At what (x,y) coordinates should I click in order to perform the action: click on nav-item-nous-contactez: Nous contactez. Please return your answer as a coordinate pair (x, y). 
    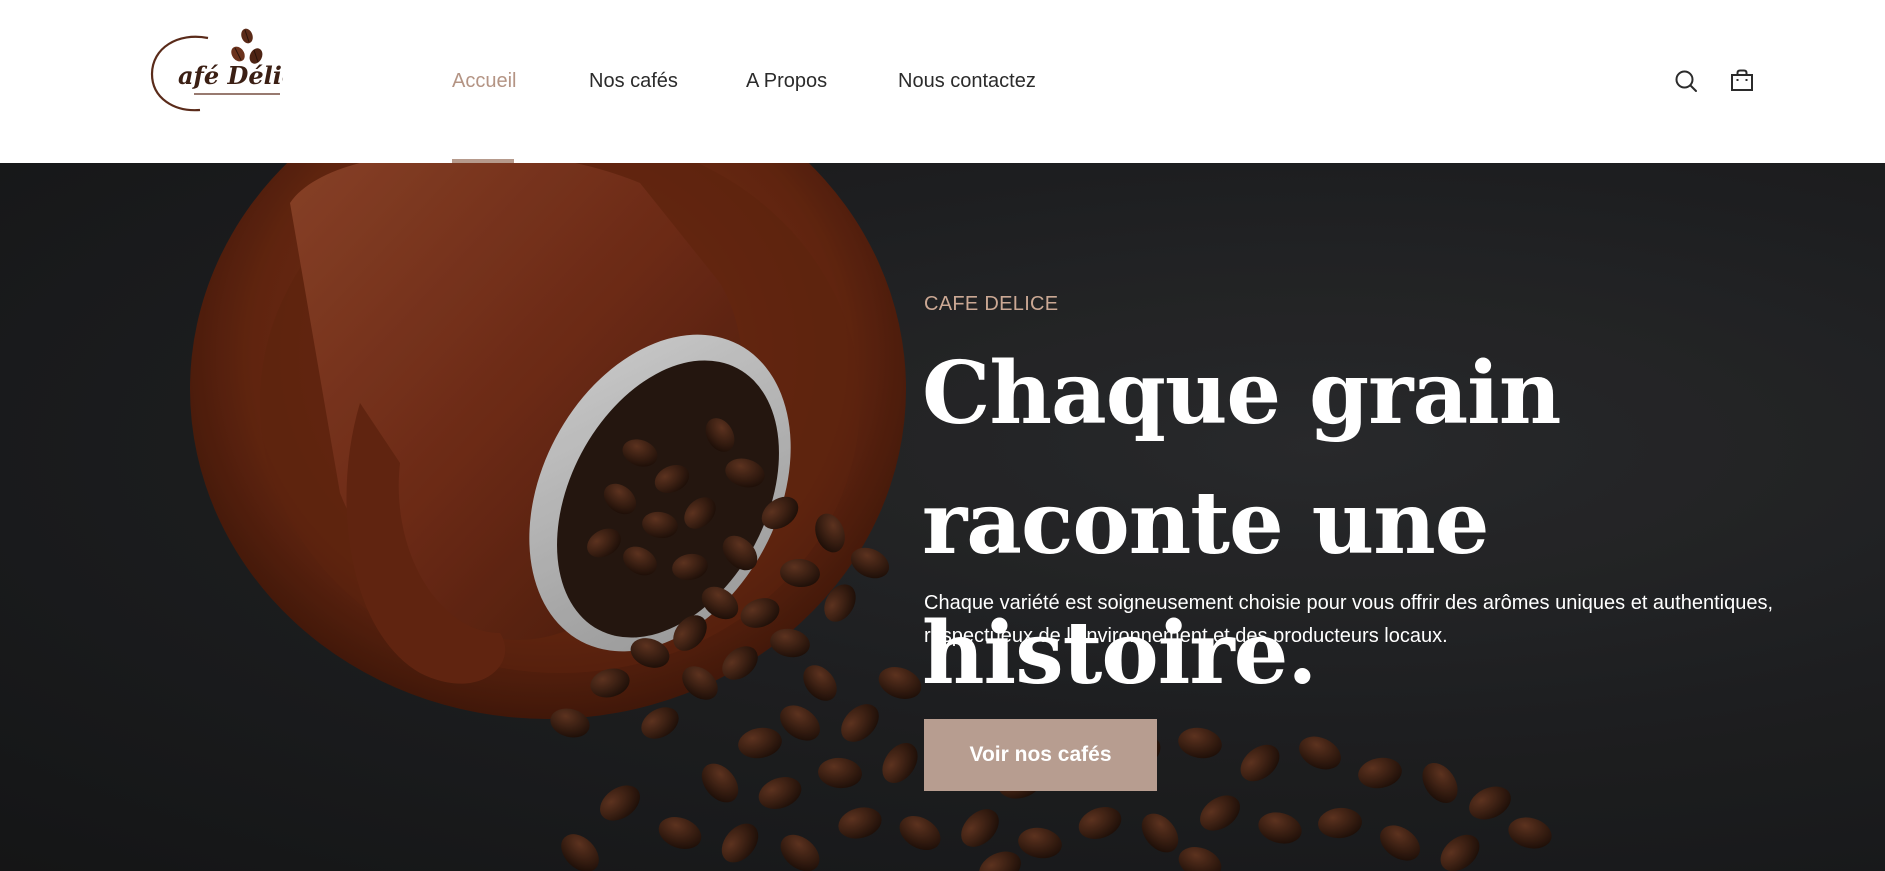
    Looking at the image, I should click on (967, 81).